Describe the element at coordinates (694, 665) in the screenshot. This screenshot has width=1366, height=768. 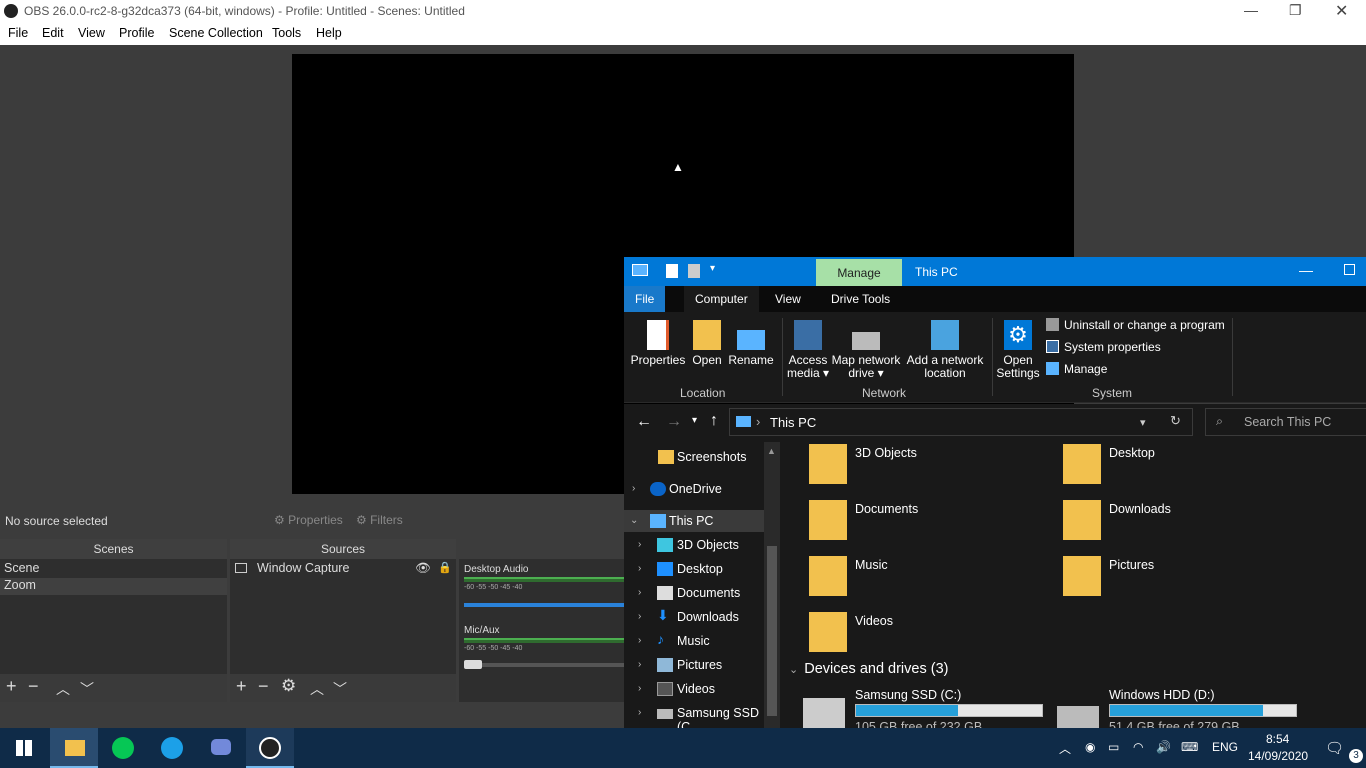
I see `nav-item-pictures: › Pictures` at that location.